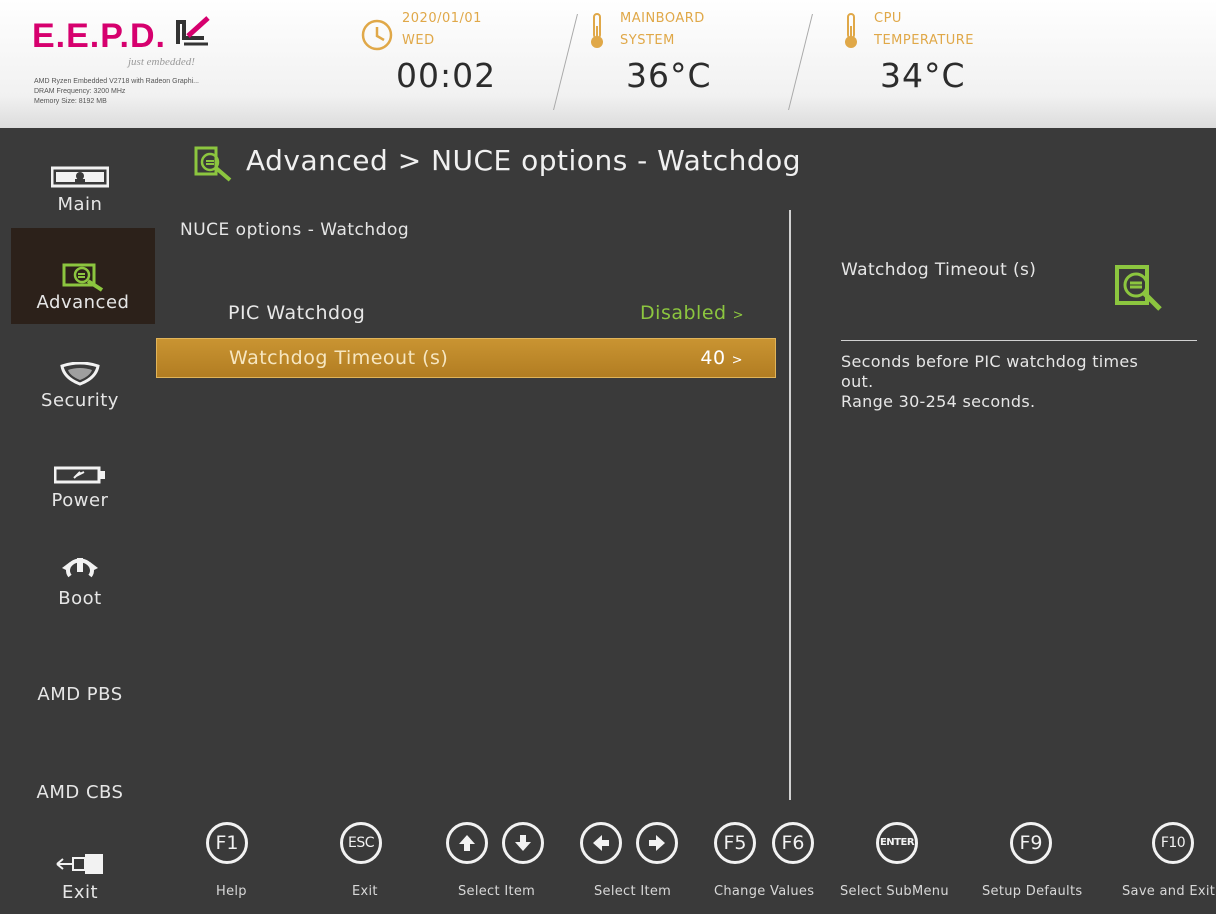 Image resolution: width=1216 pixels, height=914 pixels. I want to click on panel-divider, so click(790, 505).